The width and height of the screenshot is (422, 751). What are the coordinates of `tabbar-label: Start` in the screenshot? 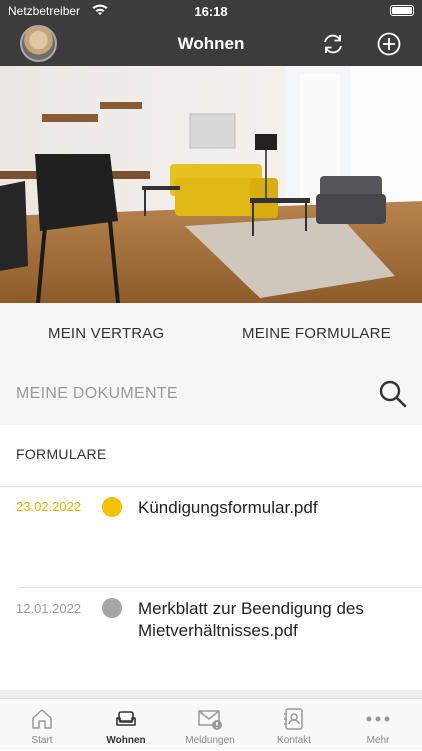 It's located at (42, 740).